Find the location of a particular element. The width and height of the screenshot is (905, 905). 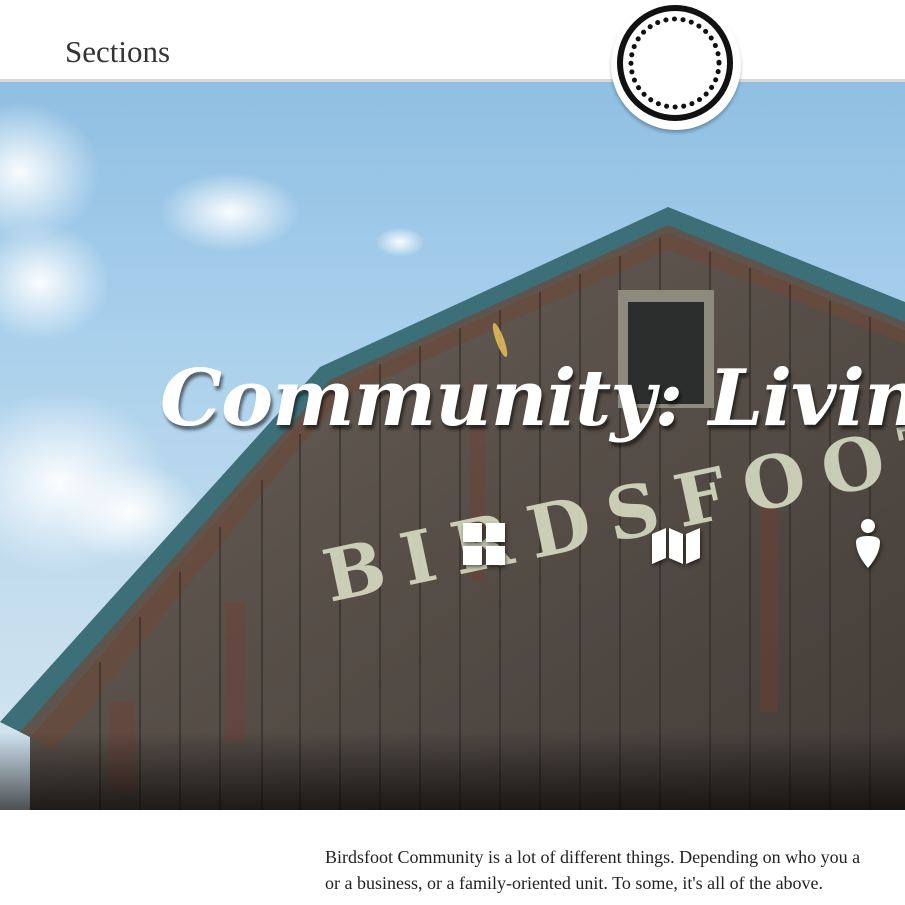

location-pin-icon is located at coordinates (869, 544).